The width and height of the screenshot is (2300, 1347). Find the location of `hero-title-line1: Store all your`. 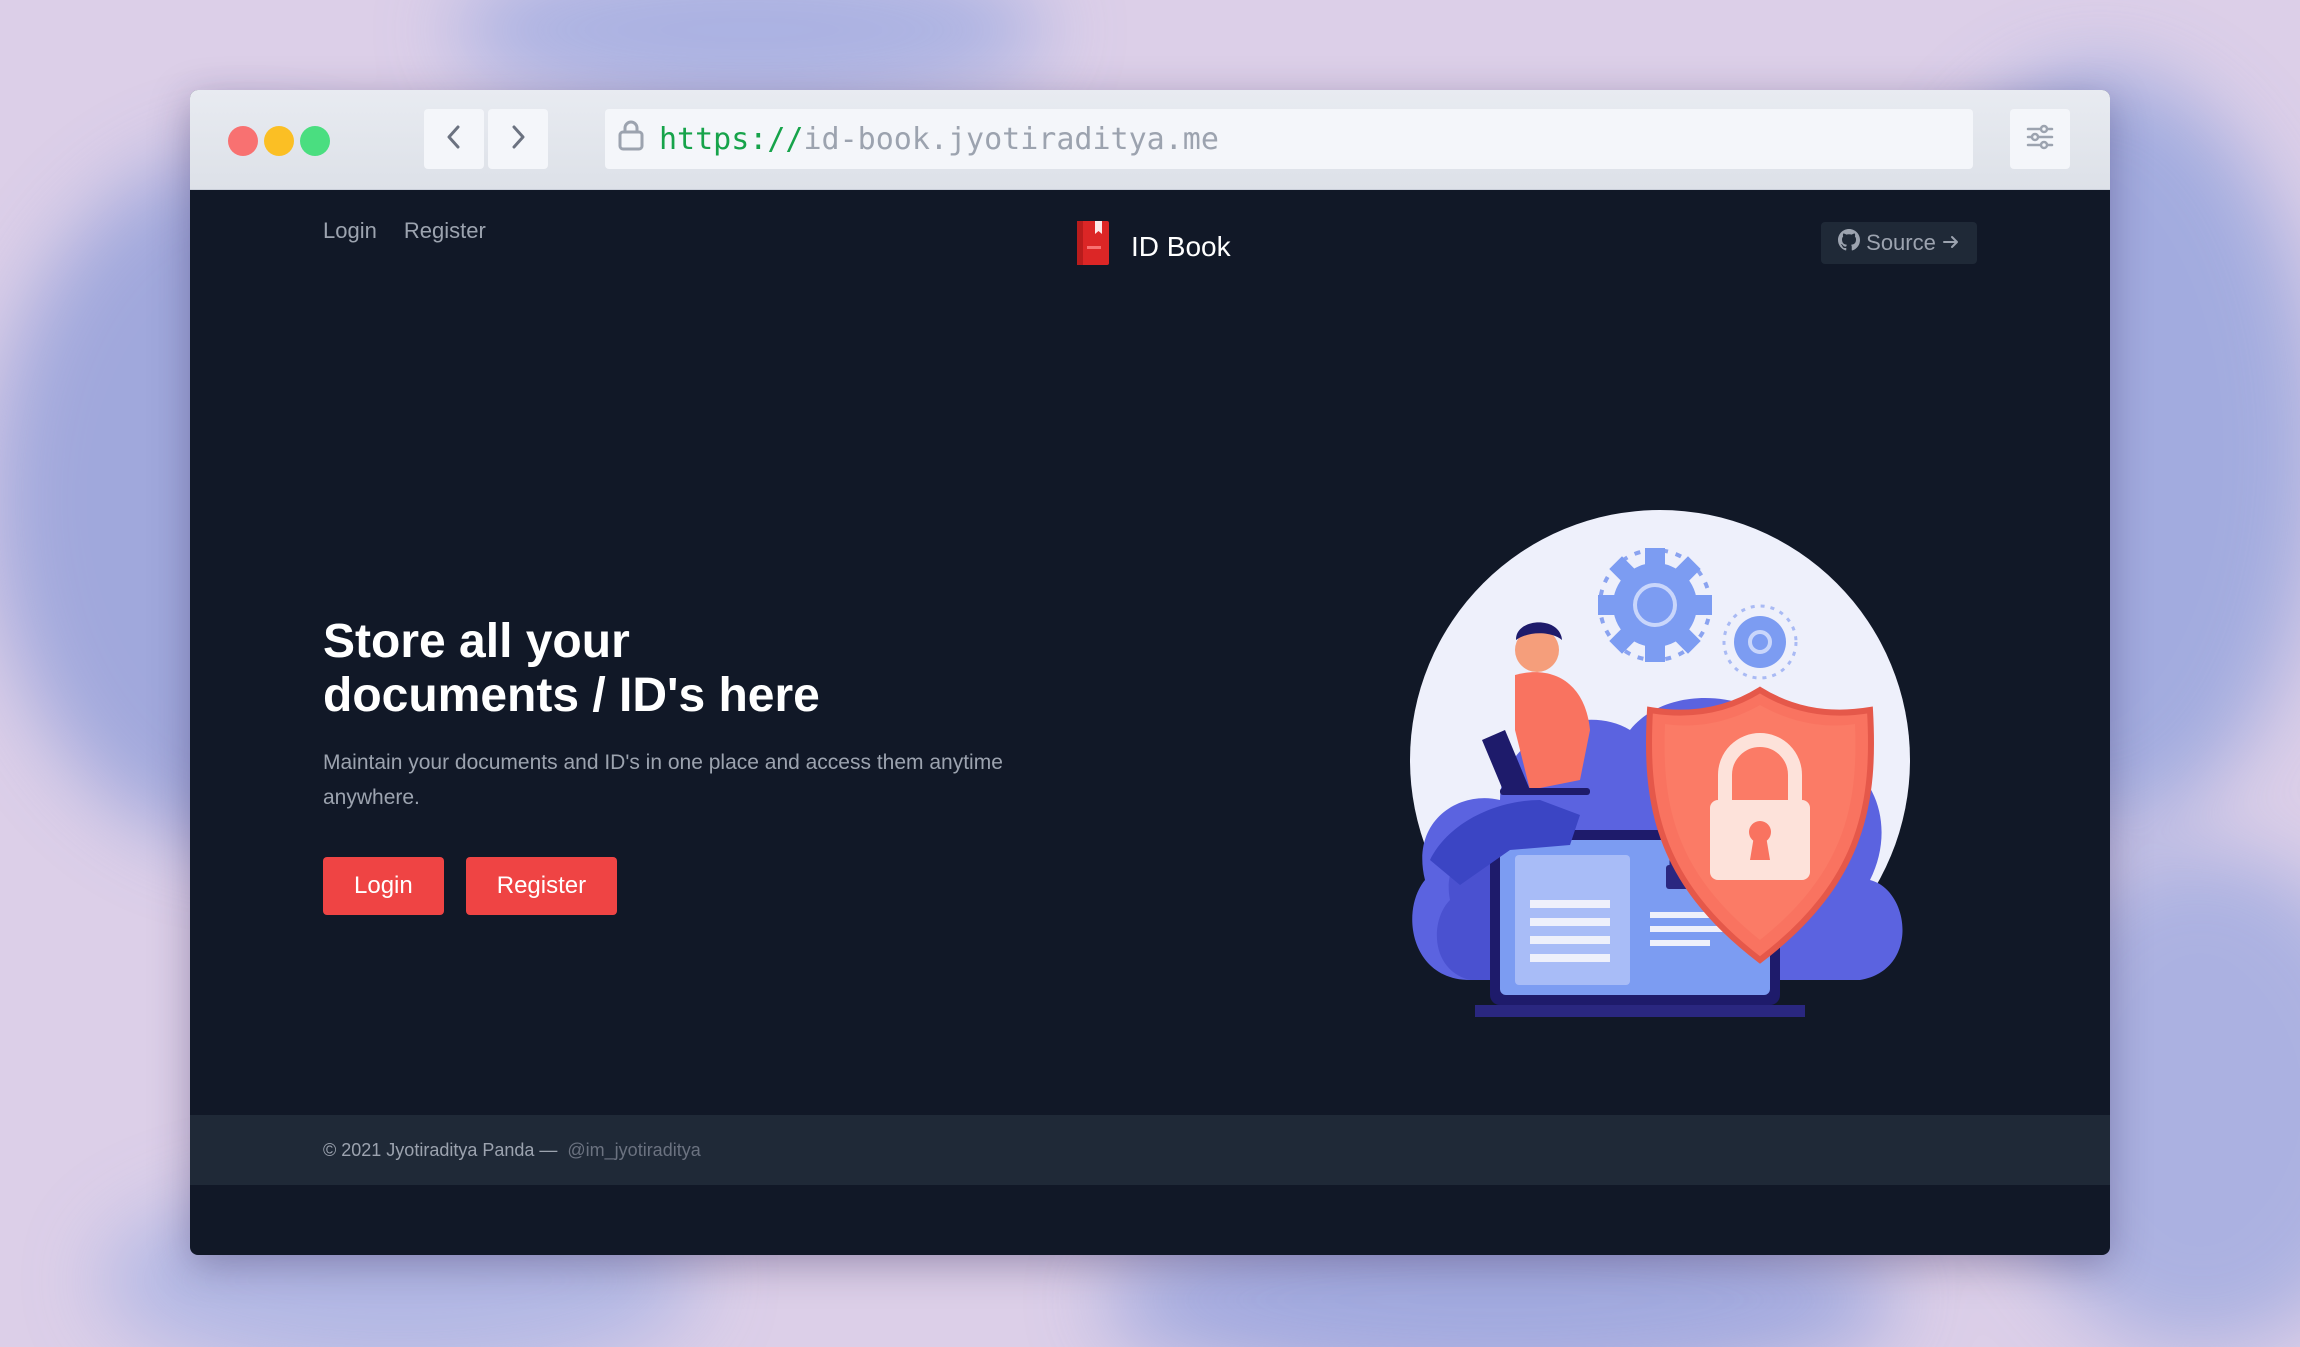

hero-title-line1: Store all your is located at coordinates (476, 641).